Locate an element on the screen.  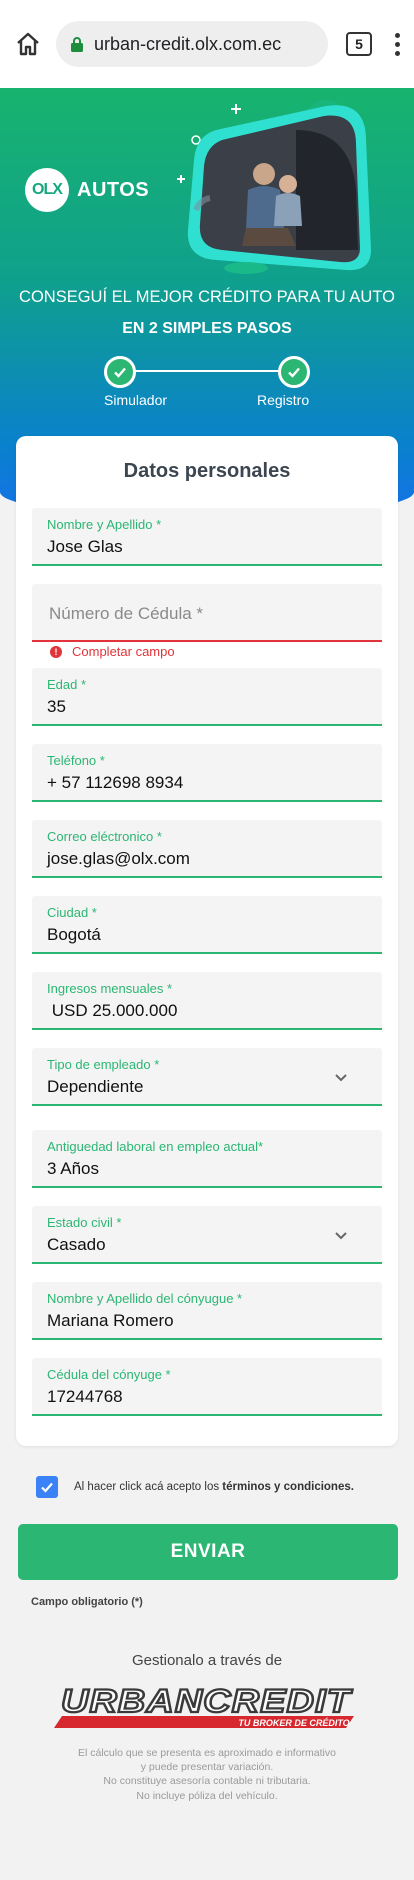
home-icon is located at coordinates (28, 44).